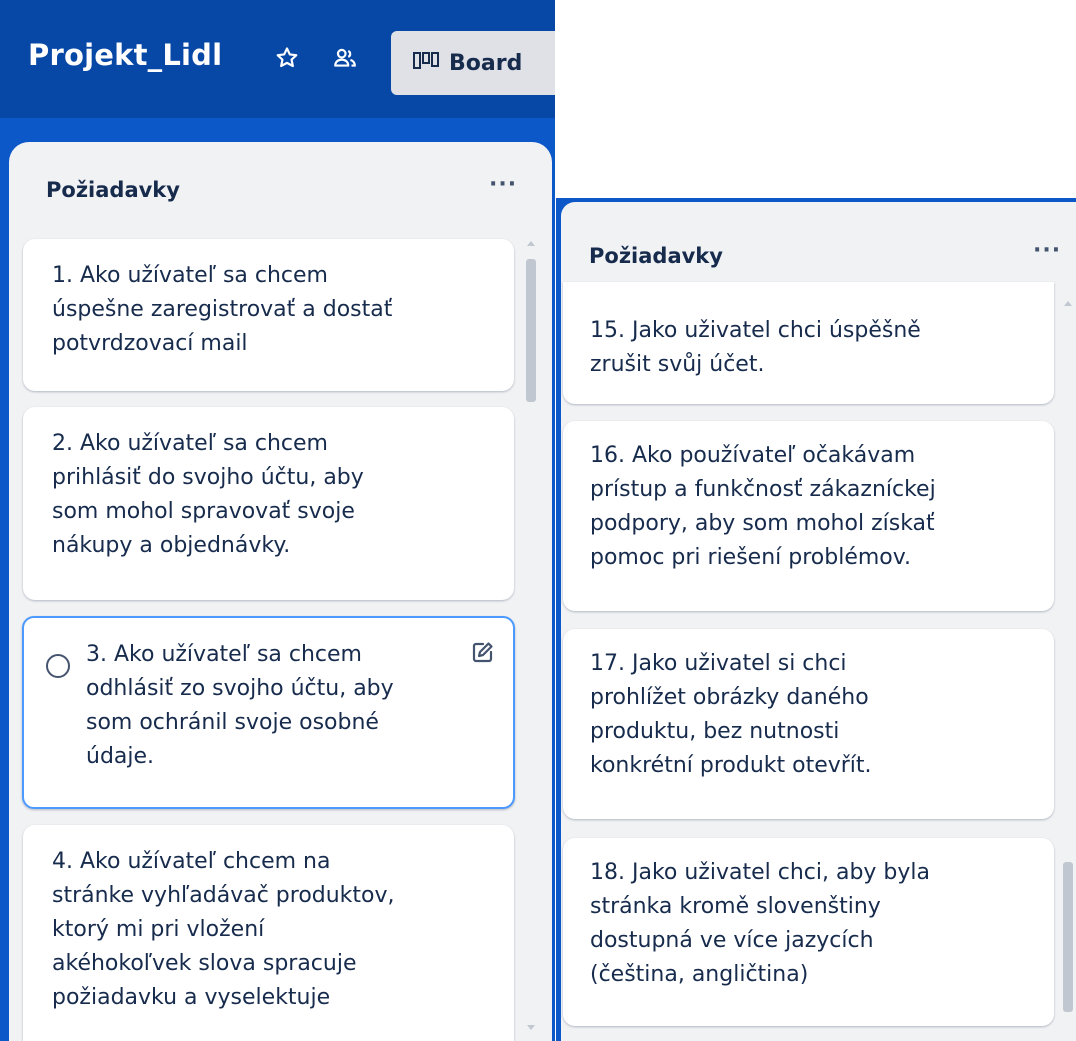 This screenshot has width=1076, height=1041. I want to click on card-text-line: 18. Jako uživatel chci, aby byla, so click(760, 872).